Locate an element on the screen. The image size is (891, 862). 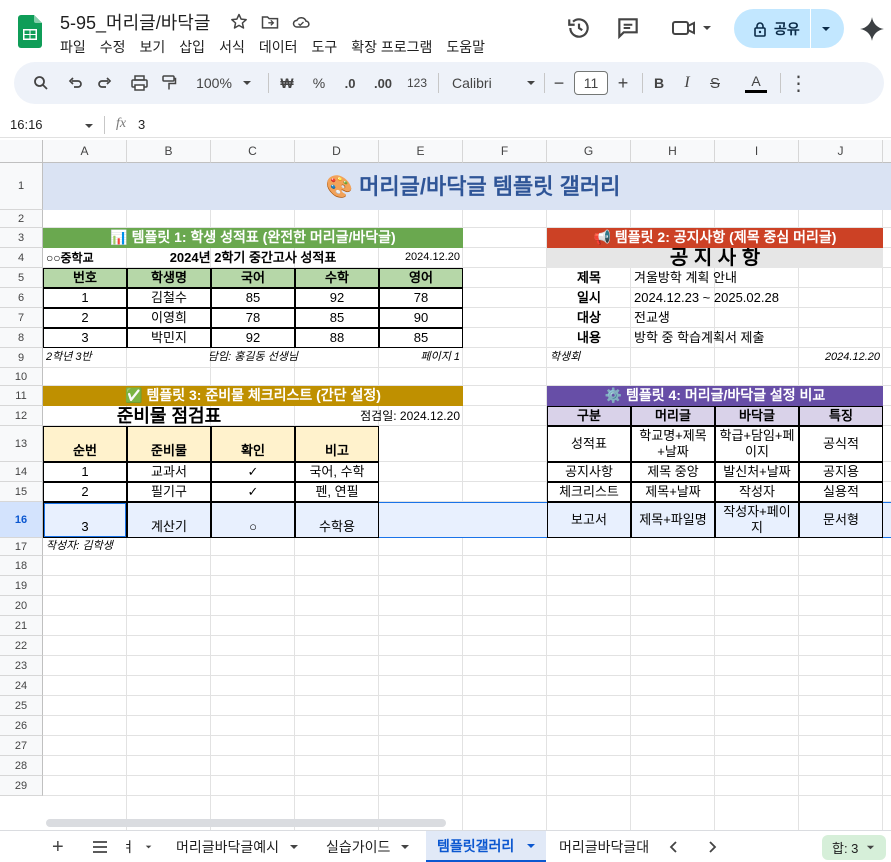
t1-data-cell: 85 is located at coordinates (337, 318).